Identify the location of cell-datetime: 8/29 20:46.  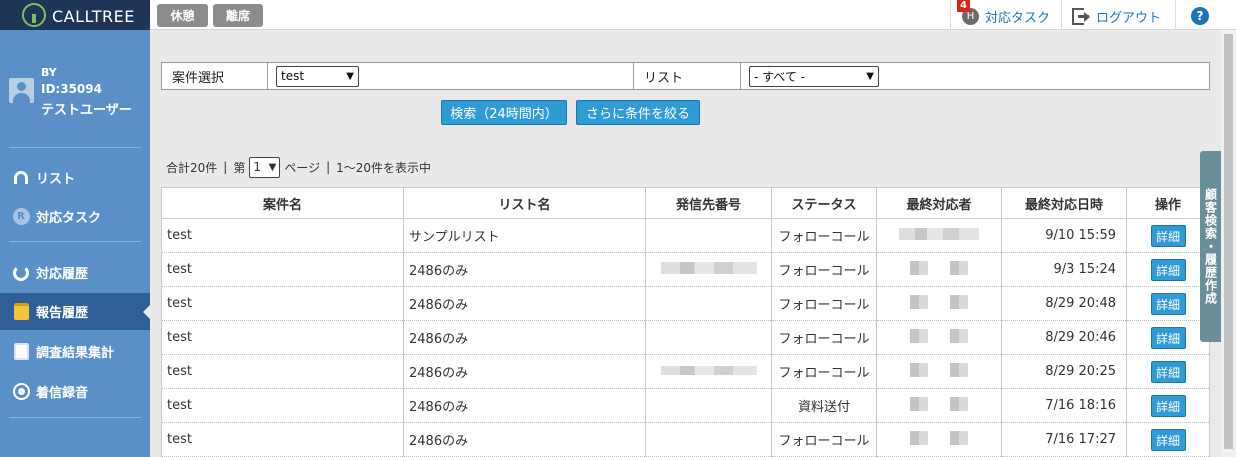
(1064, 337).